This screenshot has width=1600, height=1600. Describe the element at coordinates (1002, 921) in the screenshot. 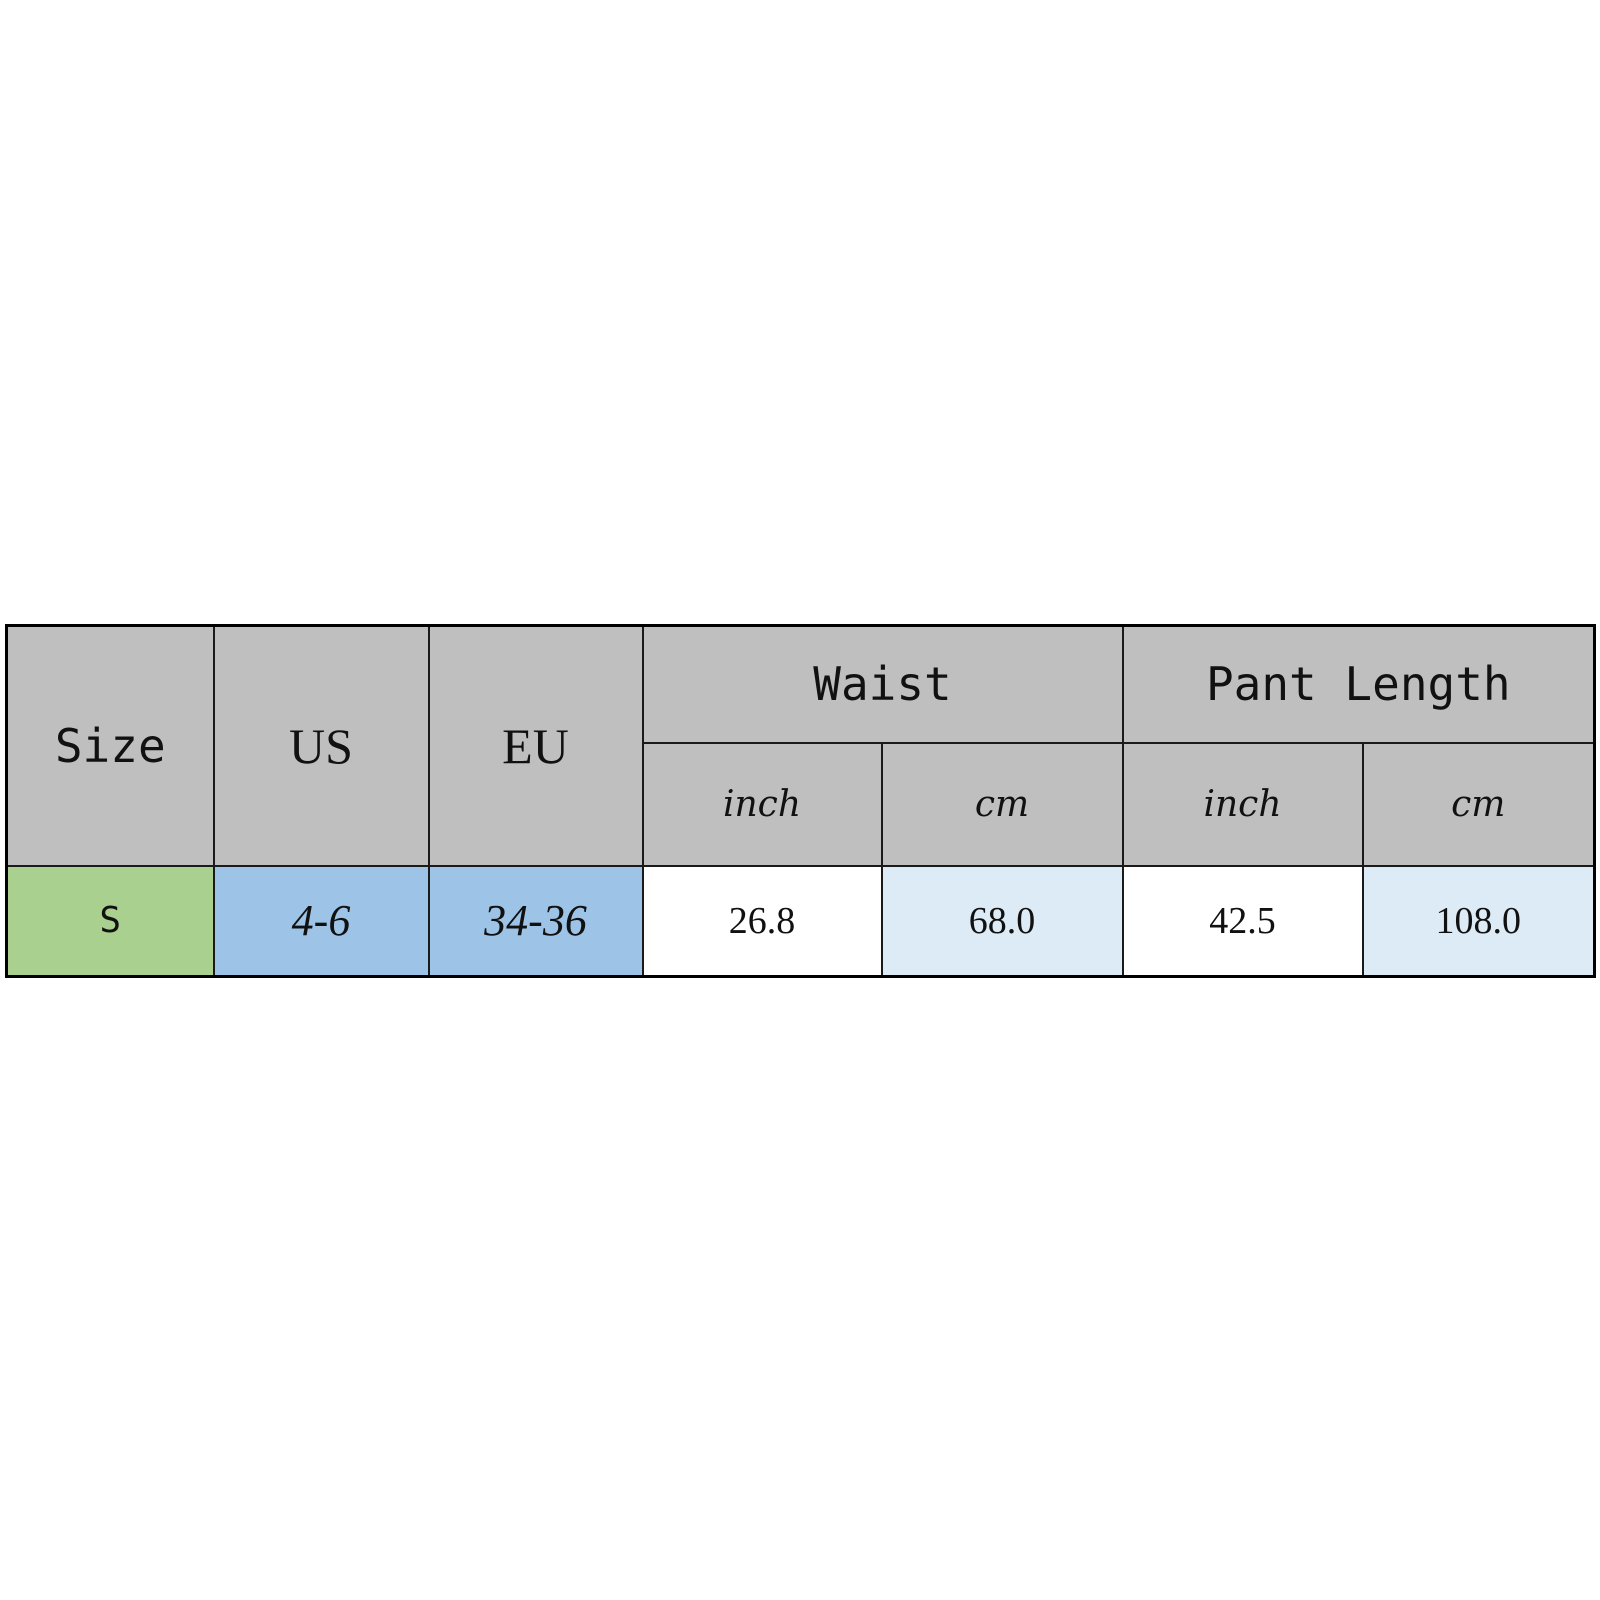

I see `cell-waist-cm: 68.0` at that location.